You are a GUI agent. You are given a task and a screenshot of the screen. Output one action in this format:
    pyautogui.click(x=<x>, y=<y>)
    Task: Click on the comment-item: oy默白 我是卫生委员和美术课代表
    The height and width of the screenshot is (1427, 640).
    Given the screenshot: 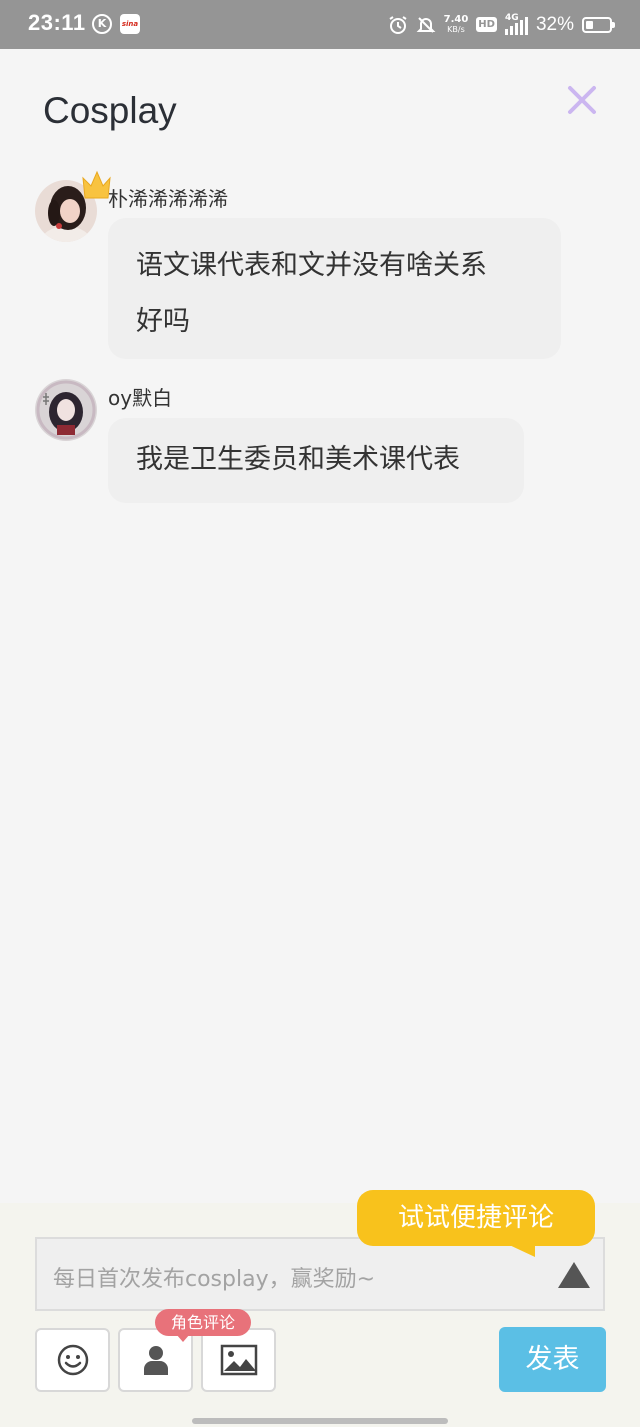 What is the action you would take?
    pyautogui.click(x=300, y=441)
    